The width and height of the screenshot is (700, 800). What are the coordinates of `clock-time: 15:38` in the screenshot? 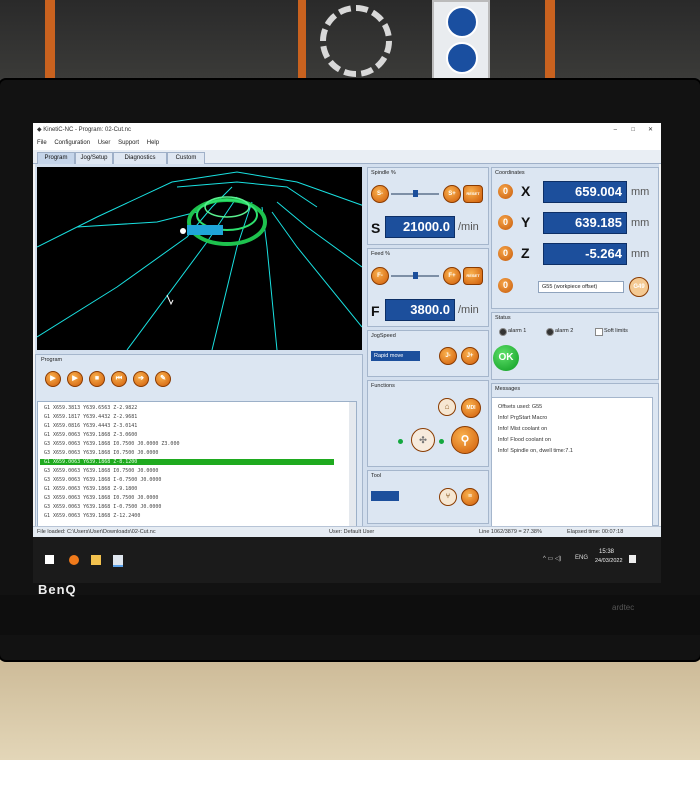 It's located at (606, 552).